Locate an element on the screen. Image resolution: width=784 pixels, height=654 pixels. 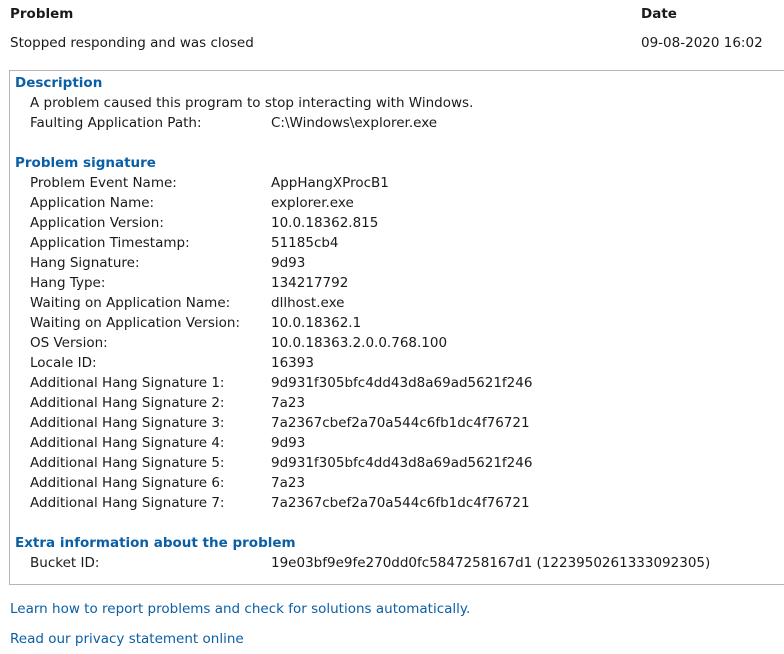
signature-value: AppHangXProcB1 is located at coordinates (330, 183).